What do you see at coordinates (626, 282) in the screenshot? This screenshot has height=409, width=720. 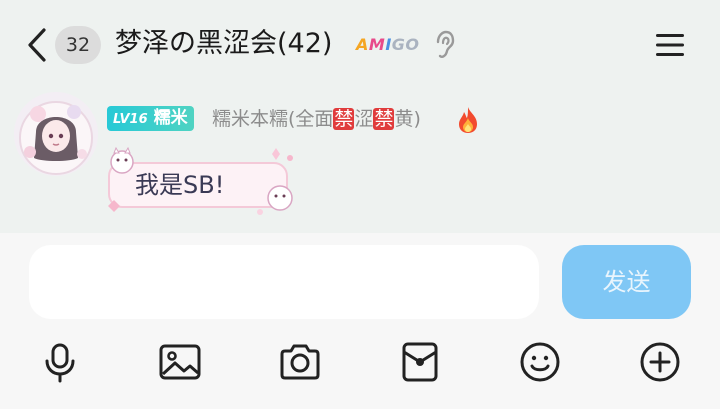 I see `send-button: 发送` at bounding box center [626, 282].